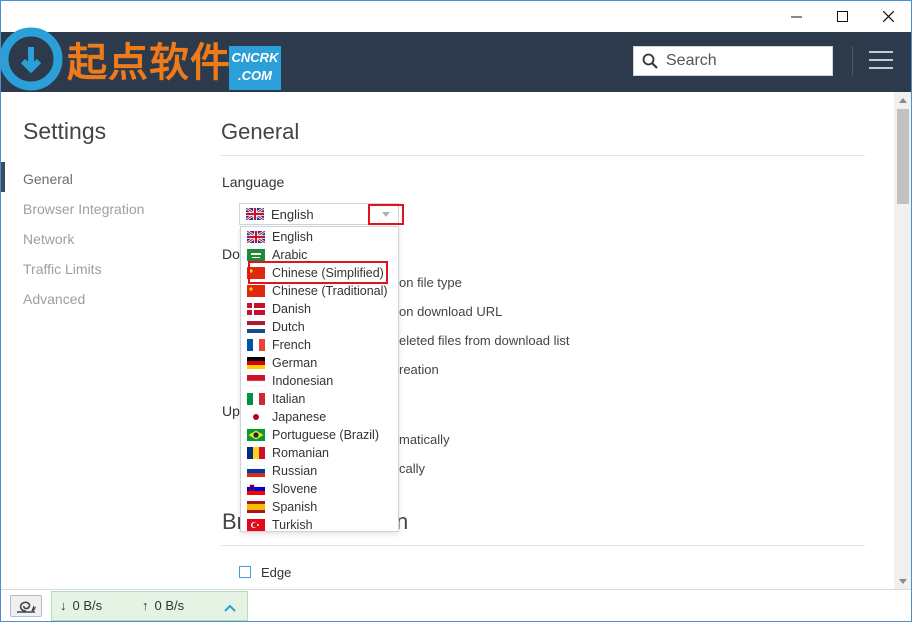 This screenshot has height=622, width=912. Describe the element at coordinates (319, 507) in the screenshot. I see `language-option-spanish: Spanish` at that location.